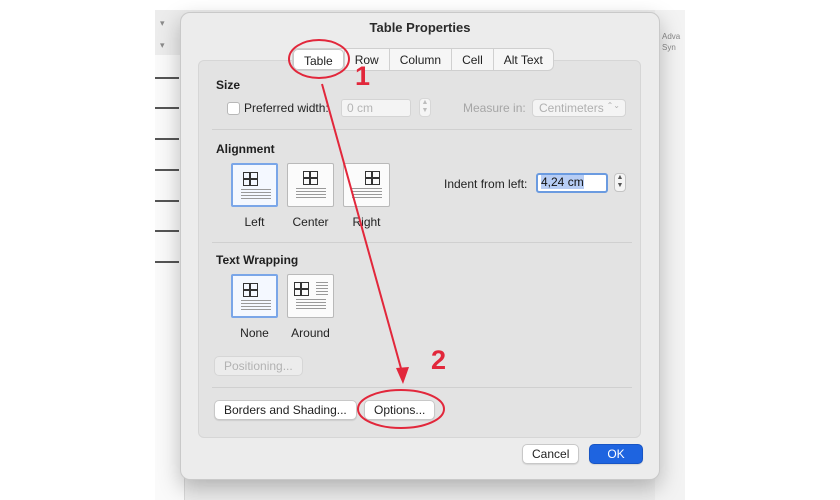 The width and height of the screenshot is (840, 500). I want to click on tab-bar: Table Row Column Cell Alt Text, so click(423, 59).